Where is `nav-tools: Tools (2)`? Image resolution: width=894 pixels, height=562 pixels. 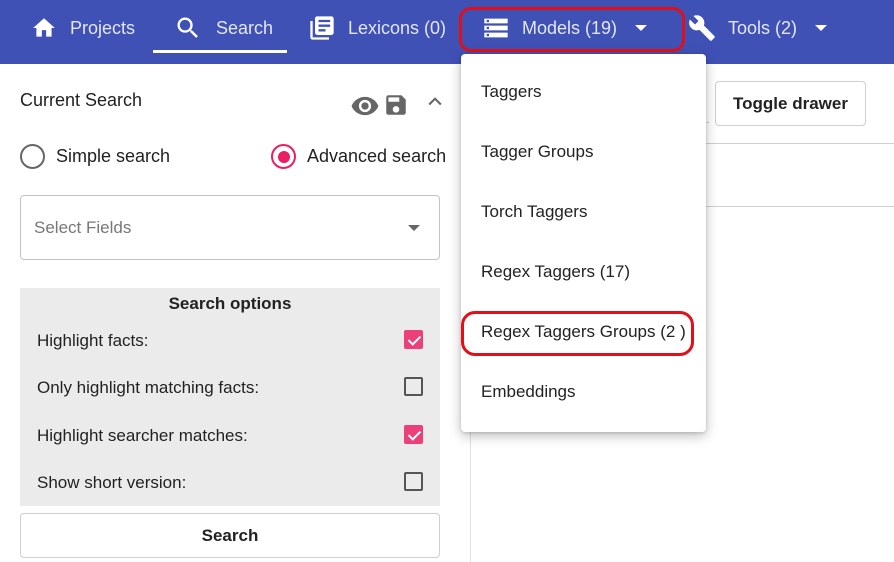
nav-tools: Tools (2) is located at coordinates (758, 28).